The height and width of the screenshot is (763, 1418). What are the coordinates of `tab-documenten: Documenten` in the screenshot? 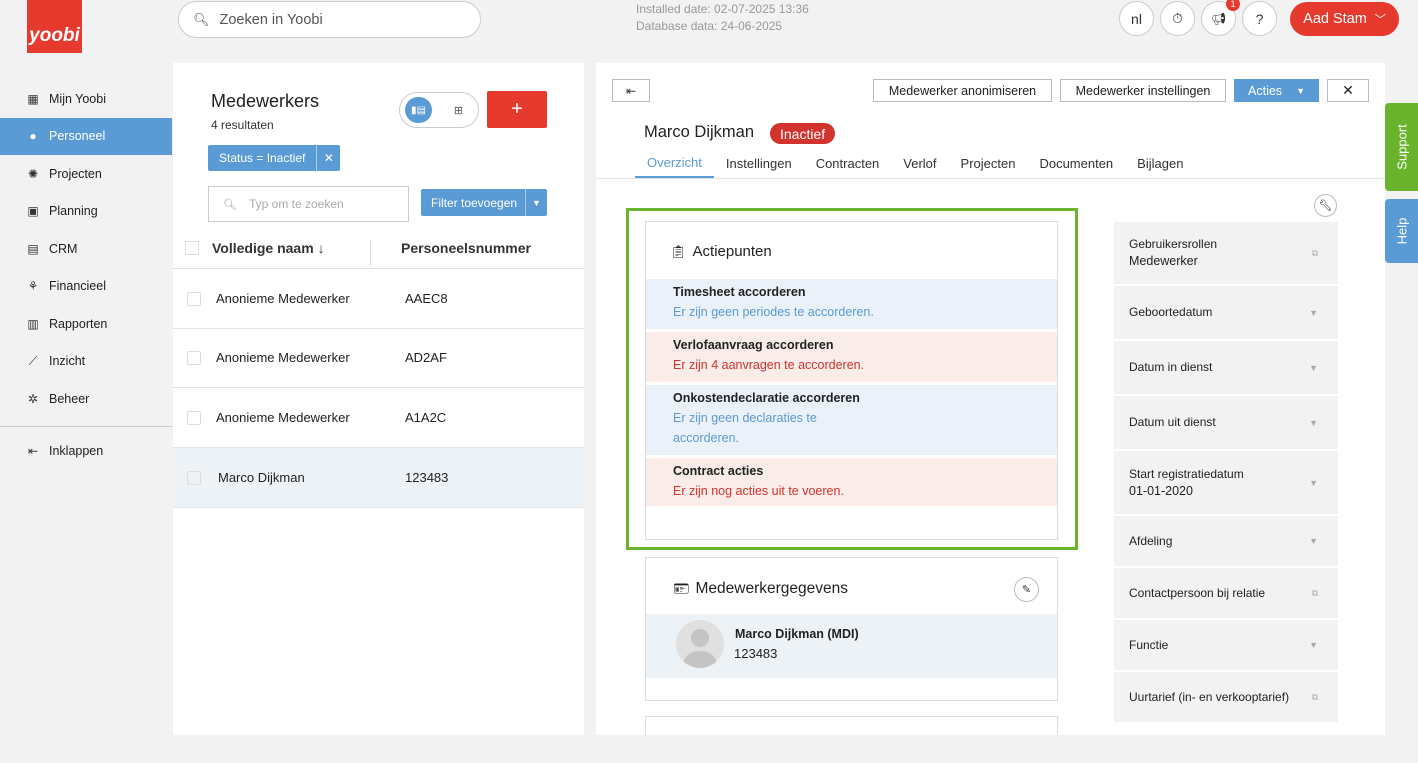 It's located at (1076, 163).